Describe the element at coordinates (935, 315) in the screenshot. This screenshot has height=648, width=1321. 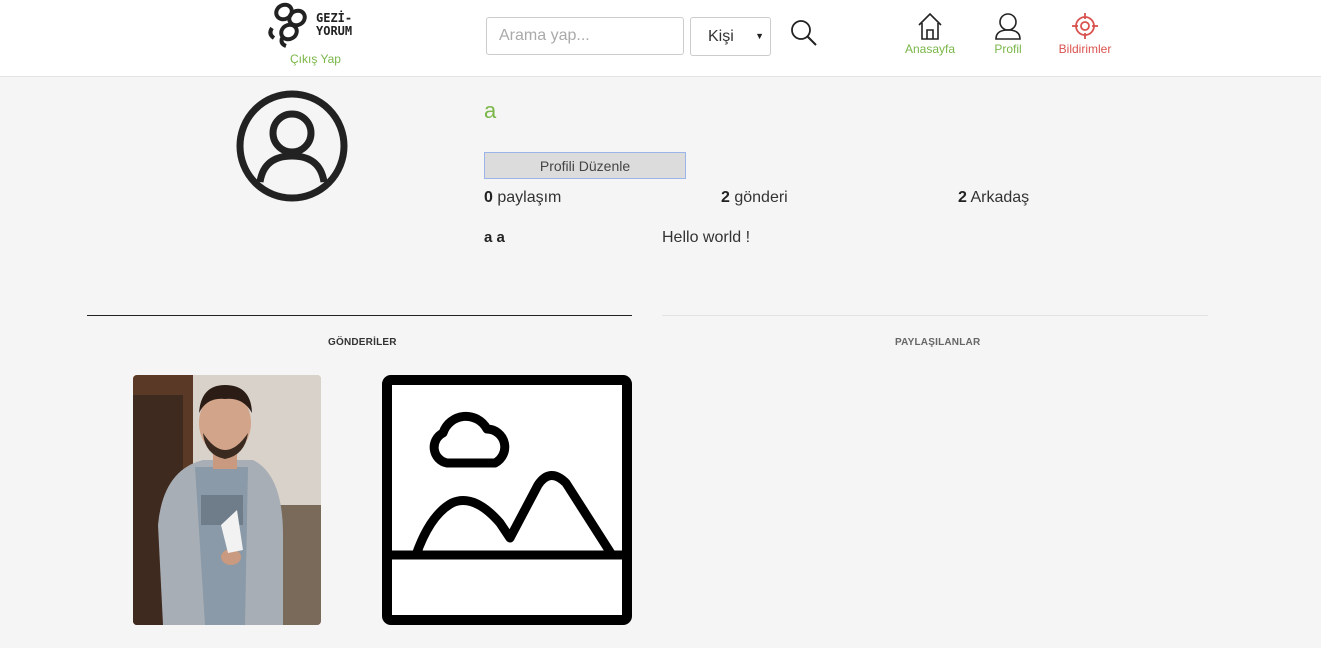
I see `tab-shared-underline` at that location.